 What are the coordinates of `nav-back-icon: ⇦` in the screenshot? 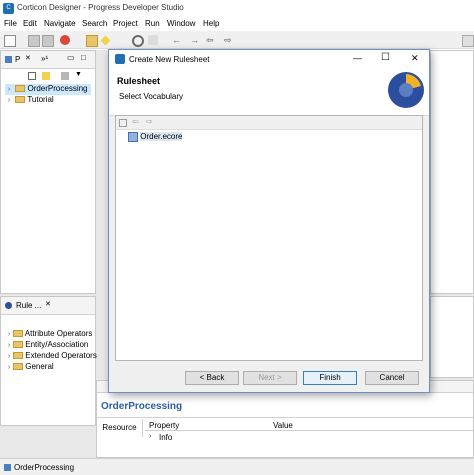 It's located at (211, 40).